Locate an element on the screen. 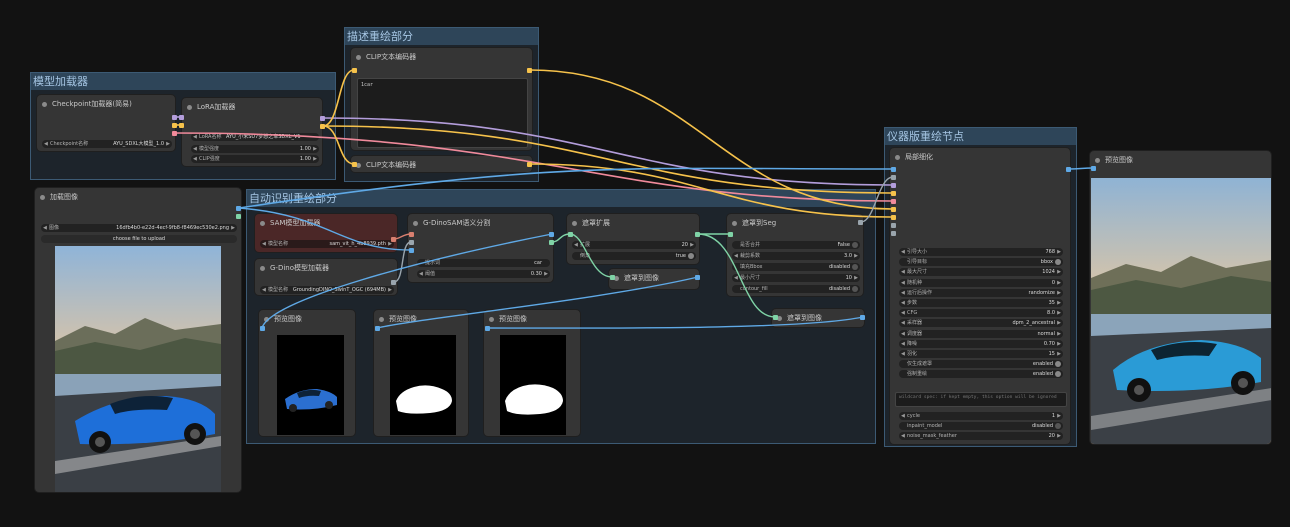  final-preview-in is located at coordinates (1093, 168).